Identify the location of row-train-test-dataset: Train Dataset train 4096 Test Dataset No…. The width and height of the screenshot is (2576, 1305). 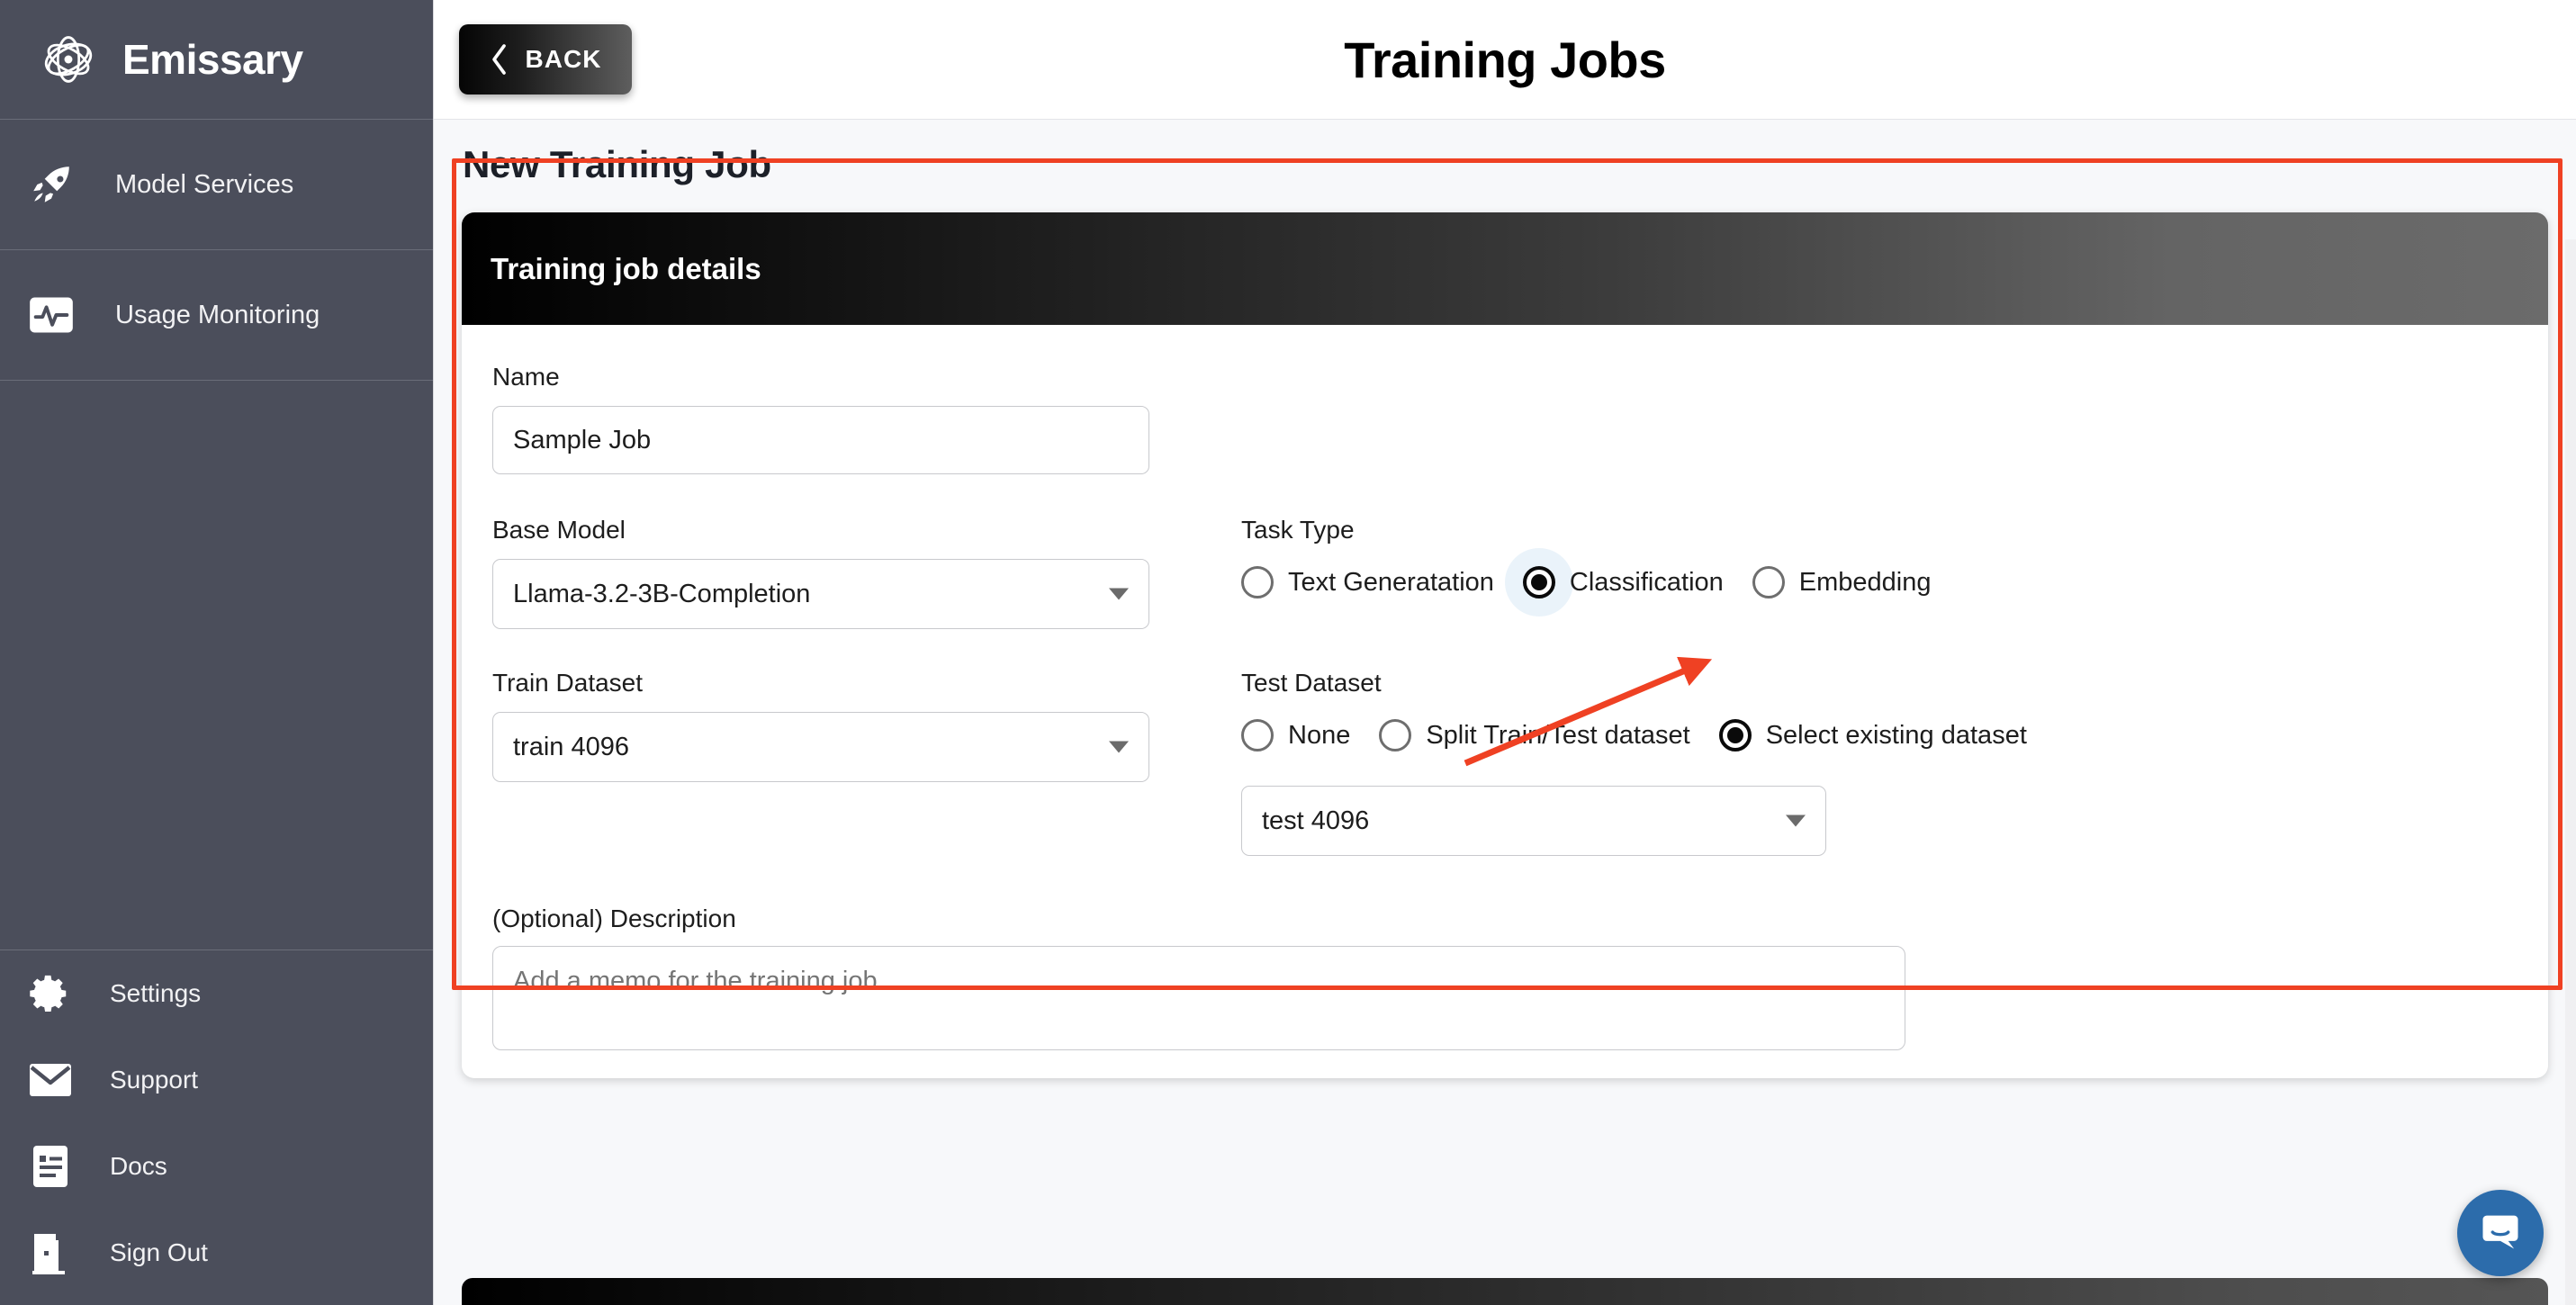
(1504, 763).